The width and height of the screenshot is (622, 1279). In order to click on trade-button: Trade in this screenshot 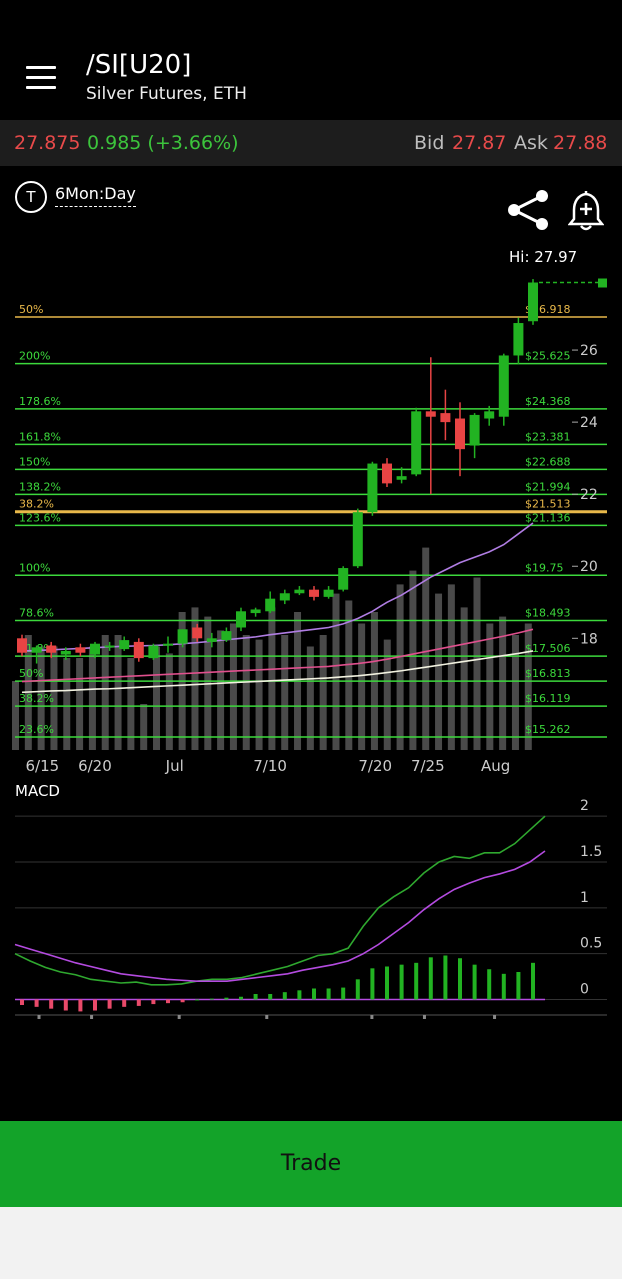, I will do `click(311, 1164)`.